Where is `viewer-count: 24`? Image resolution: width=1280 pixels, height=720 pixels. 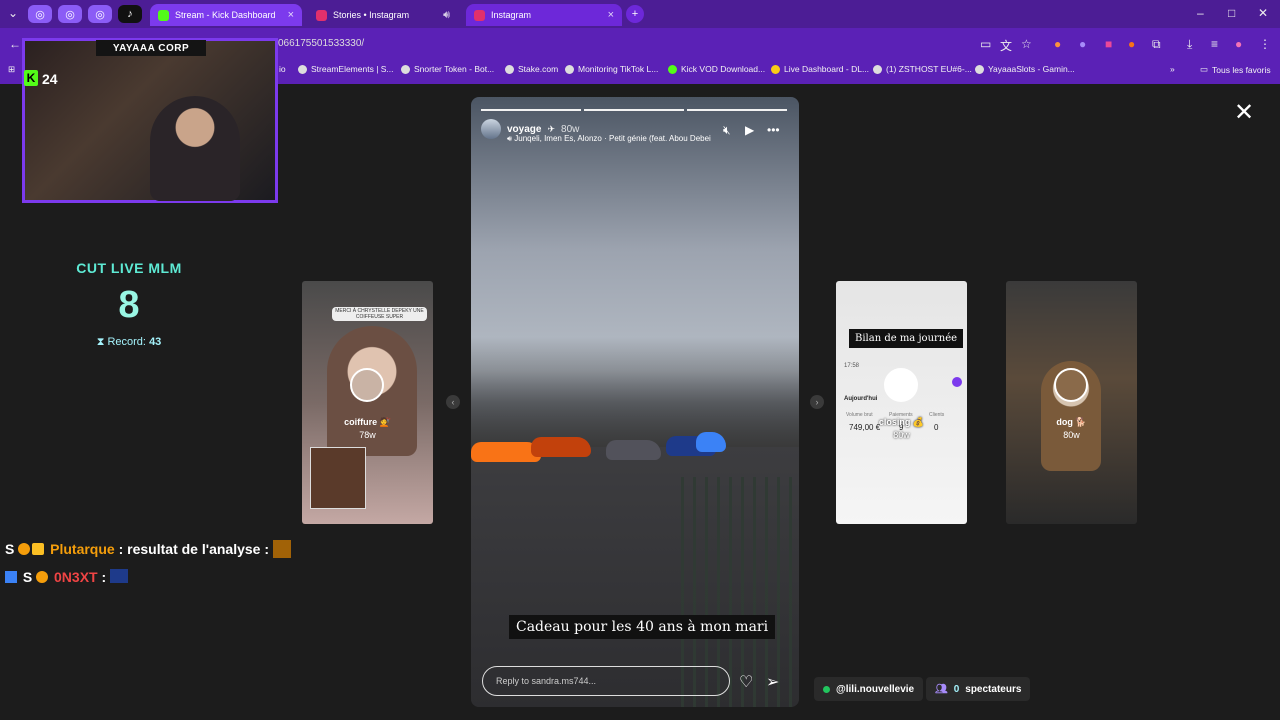
viewer-count: 24 is located at coordinates (50, 79).